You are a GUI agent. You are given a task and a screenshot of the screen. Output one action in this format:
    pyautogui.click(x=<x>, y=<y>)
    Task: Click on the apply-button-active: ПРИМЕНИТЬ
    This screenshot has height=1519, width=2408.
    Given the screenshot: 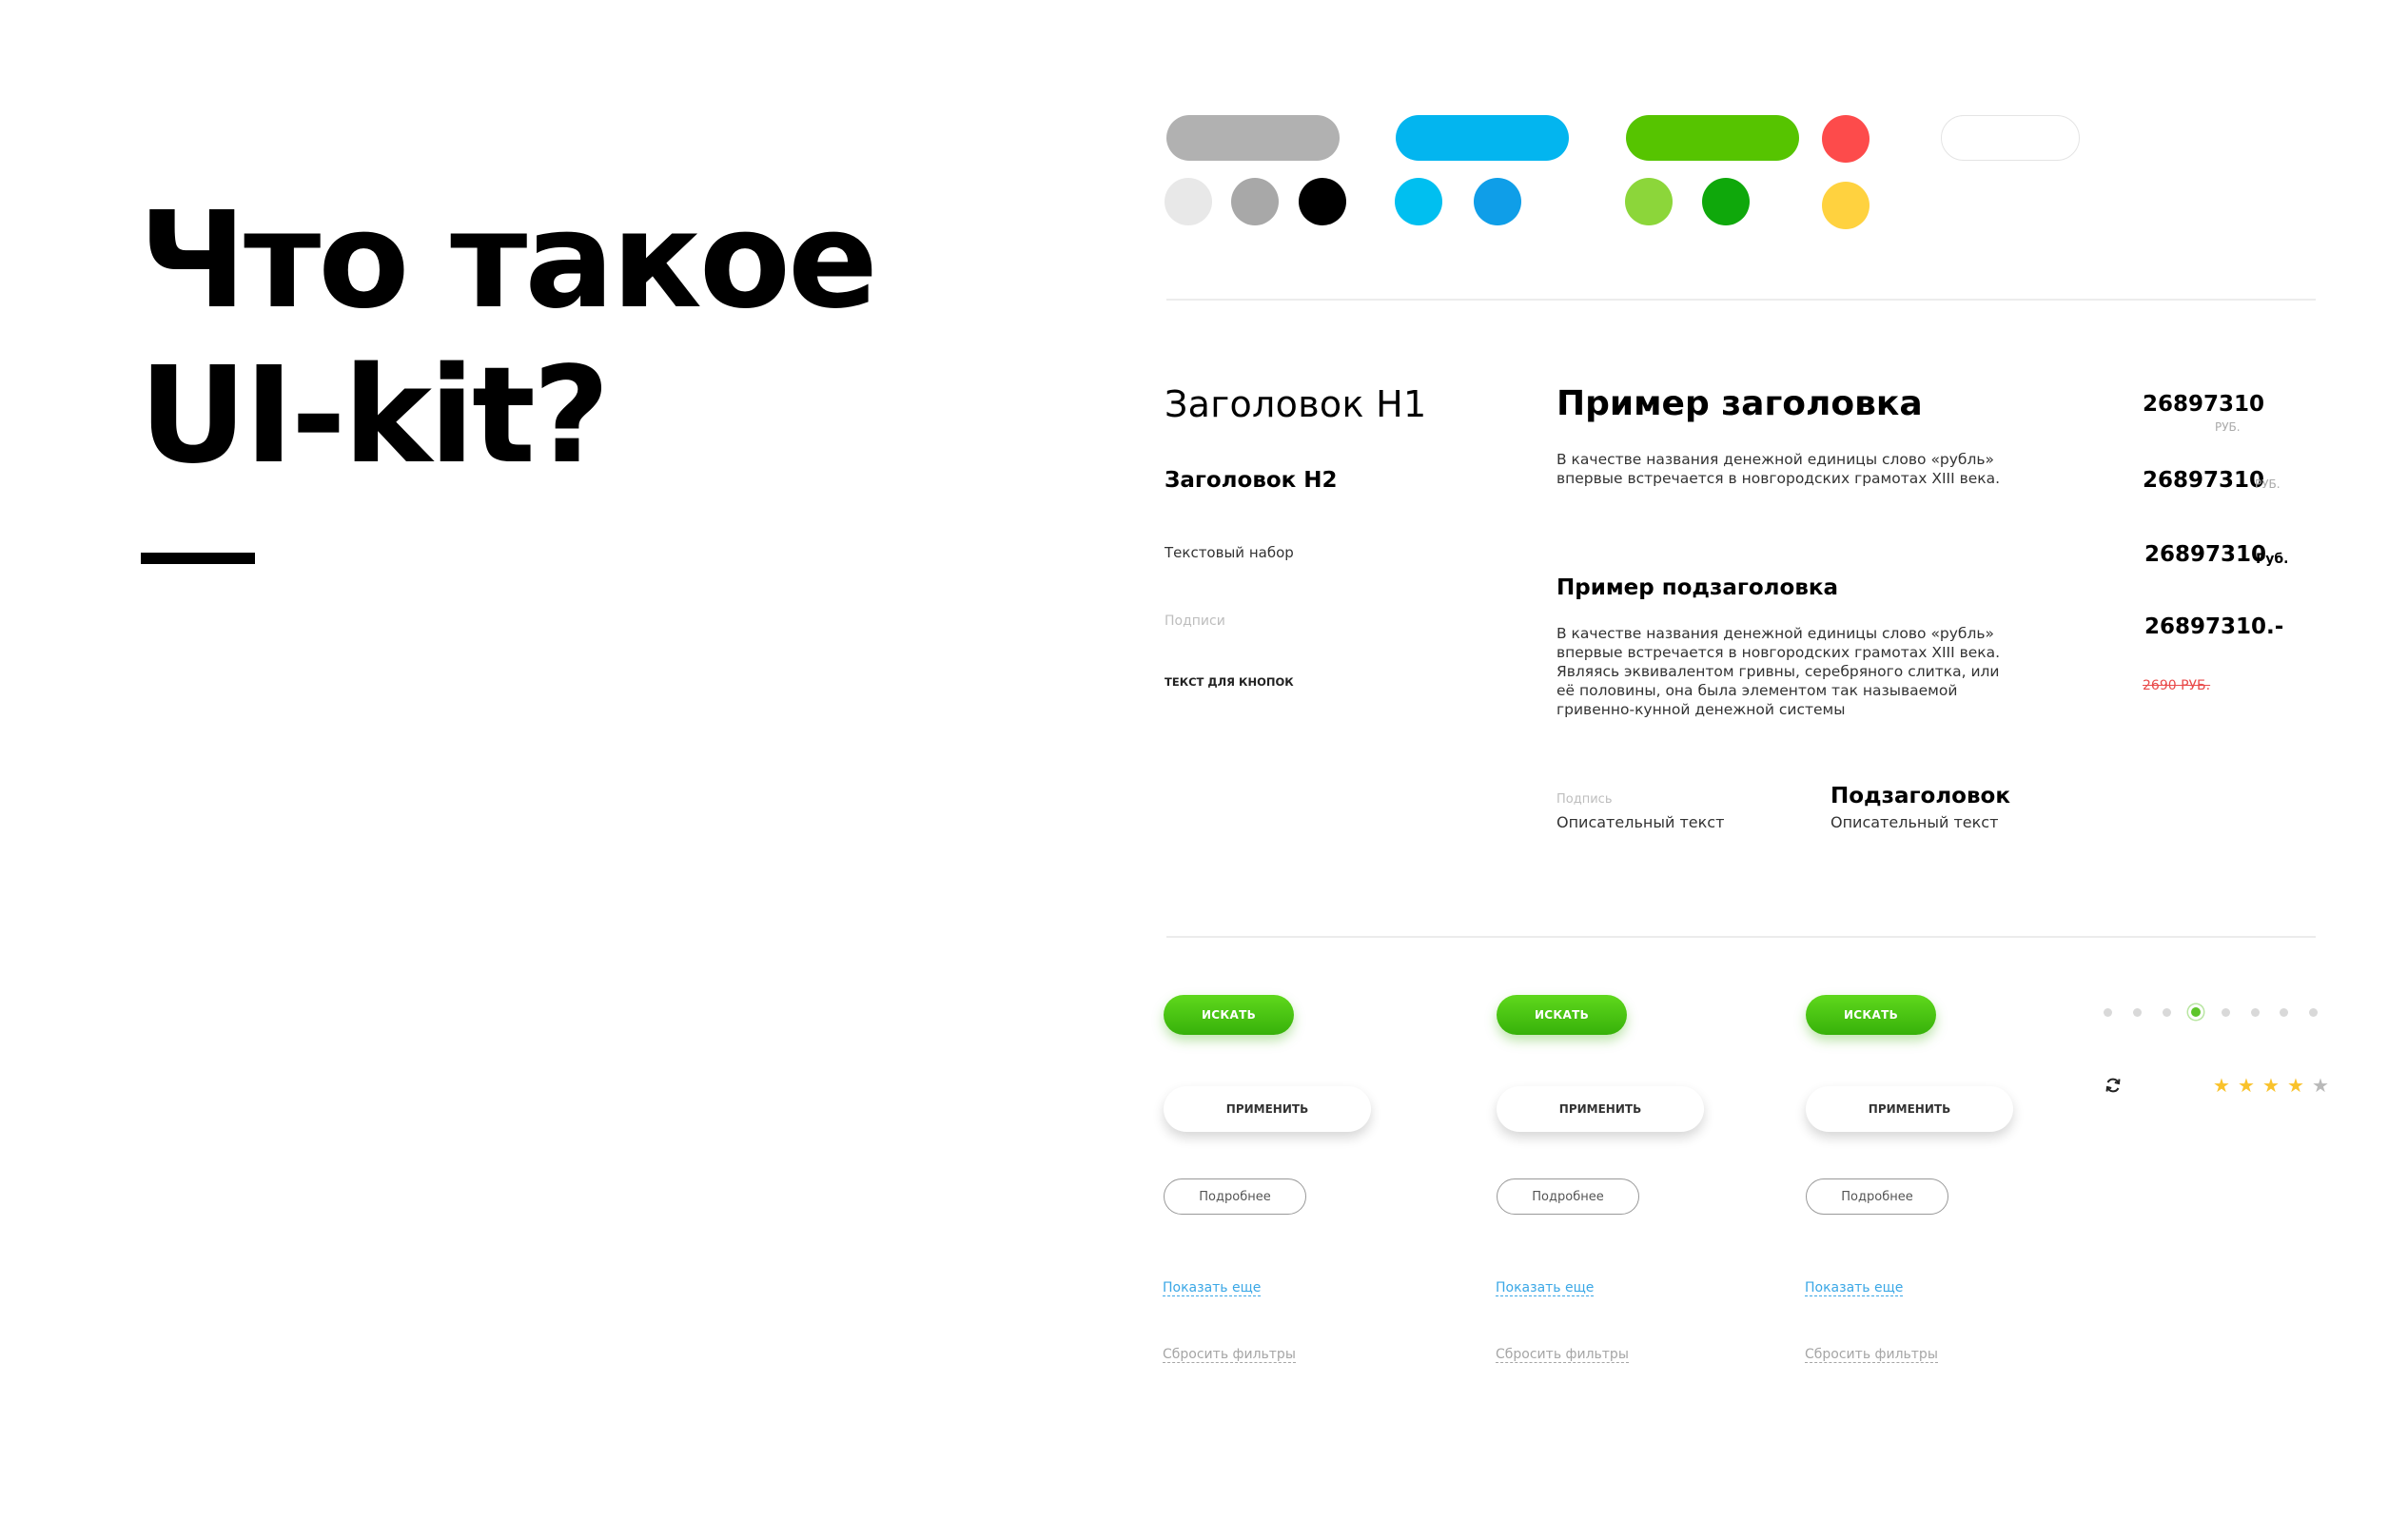 What is the action you would take?
    pyautogui.click(x=1909, y=1109)
    